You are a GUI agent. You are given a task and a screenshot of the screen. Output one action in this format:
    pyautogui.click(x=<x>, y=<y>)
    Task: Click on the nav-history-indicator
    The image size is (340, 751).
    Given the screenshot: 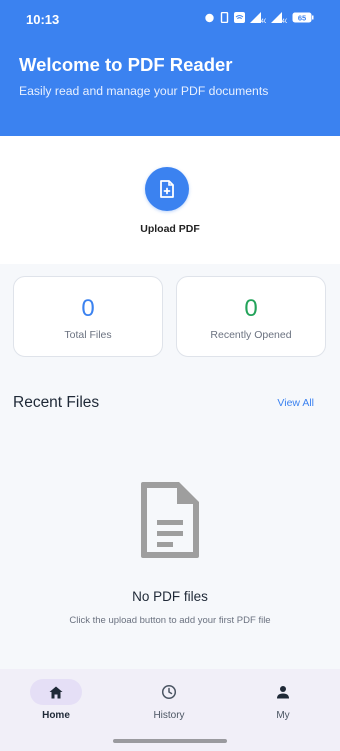 What is the action you would take?
    pyautogui.click(x=169, y=692)
    